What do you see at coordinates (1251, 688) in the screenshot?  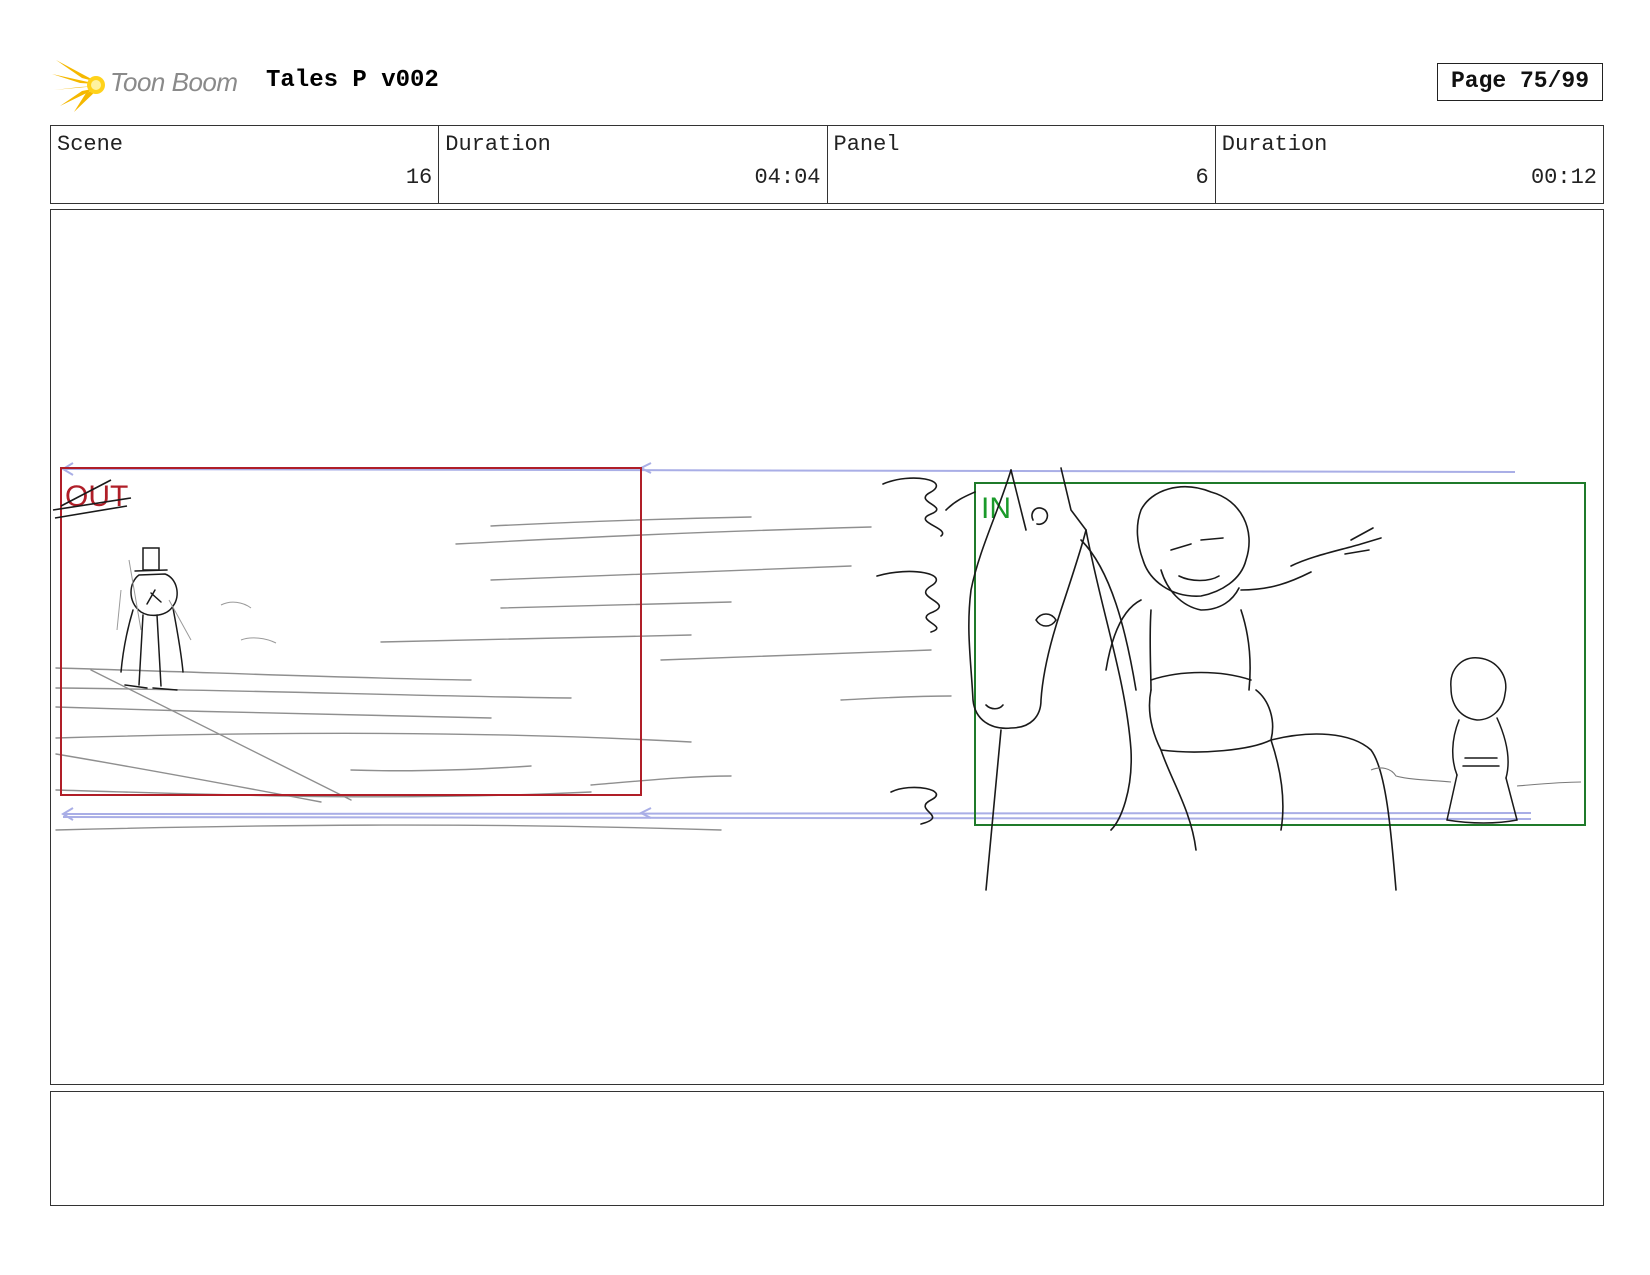 I see `rider-sketch` at bounding box center [1251, 688].